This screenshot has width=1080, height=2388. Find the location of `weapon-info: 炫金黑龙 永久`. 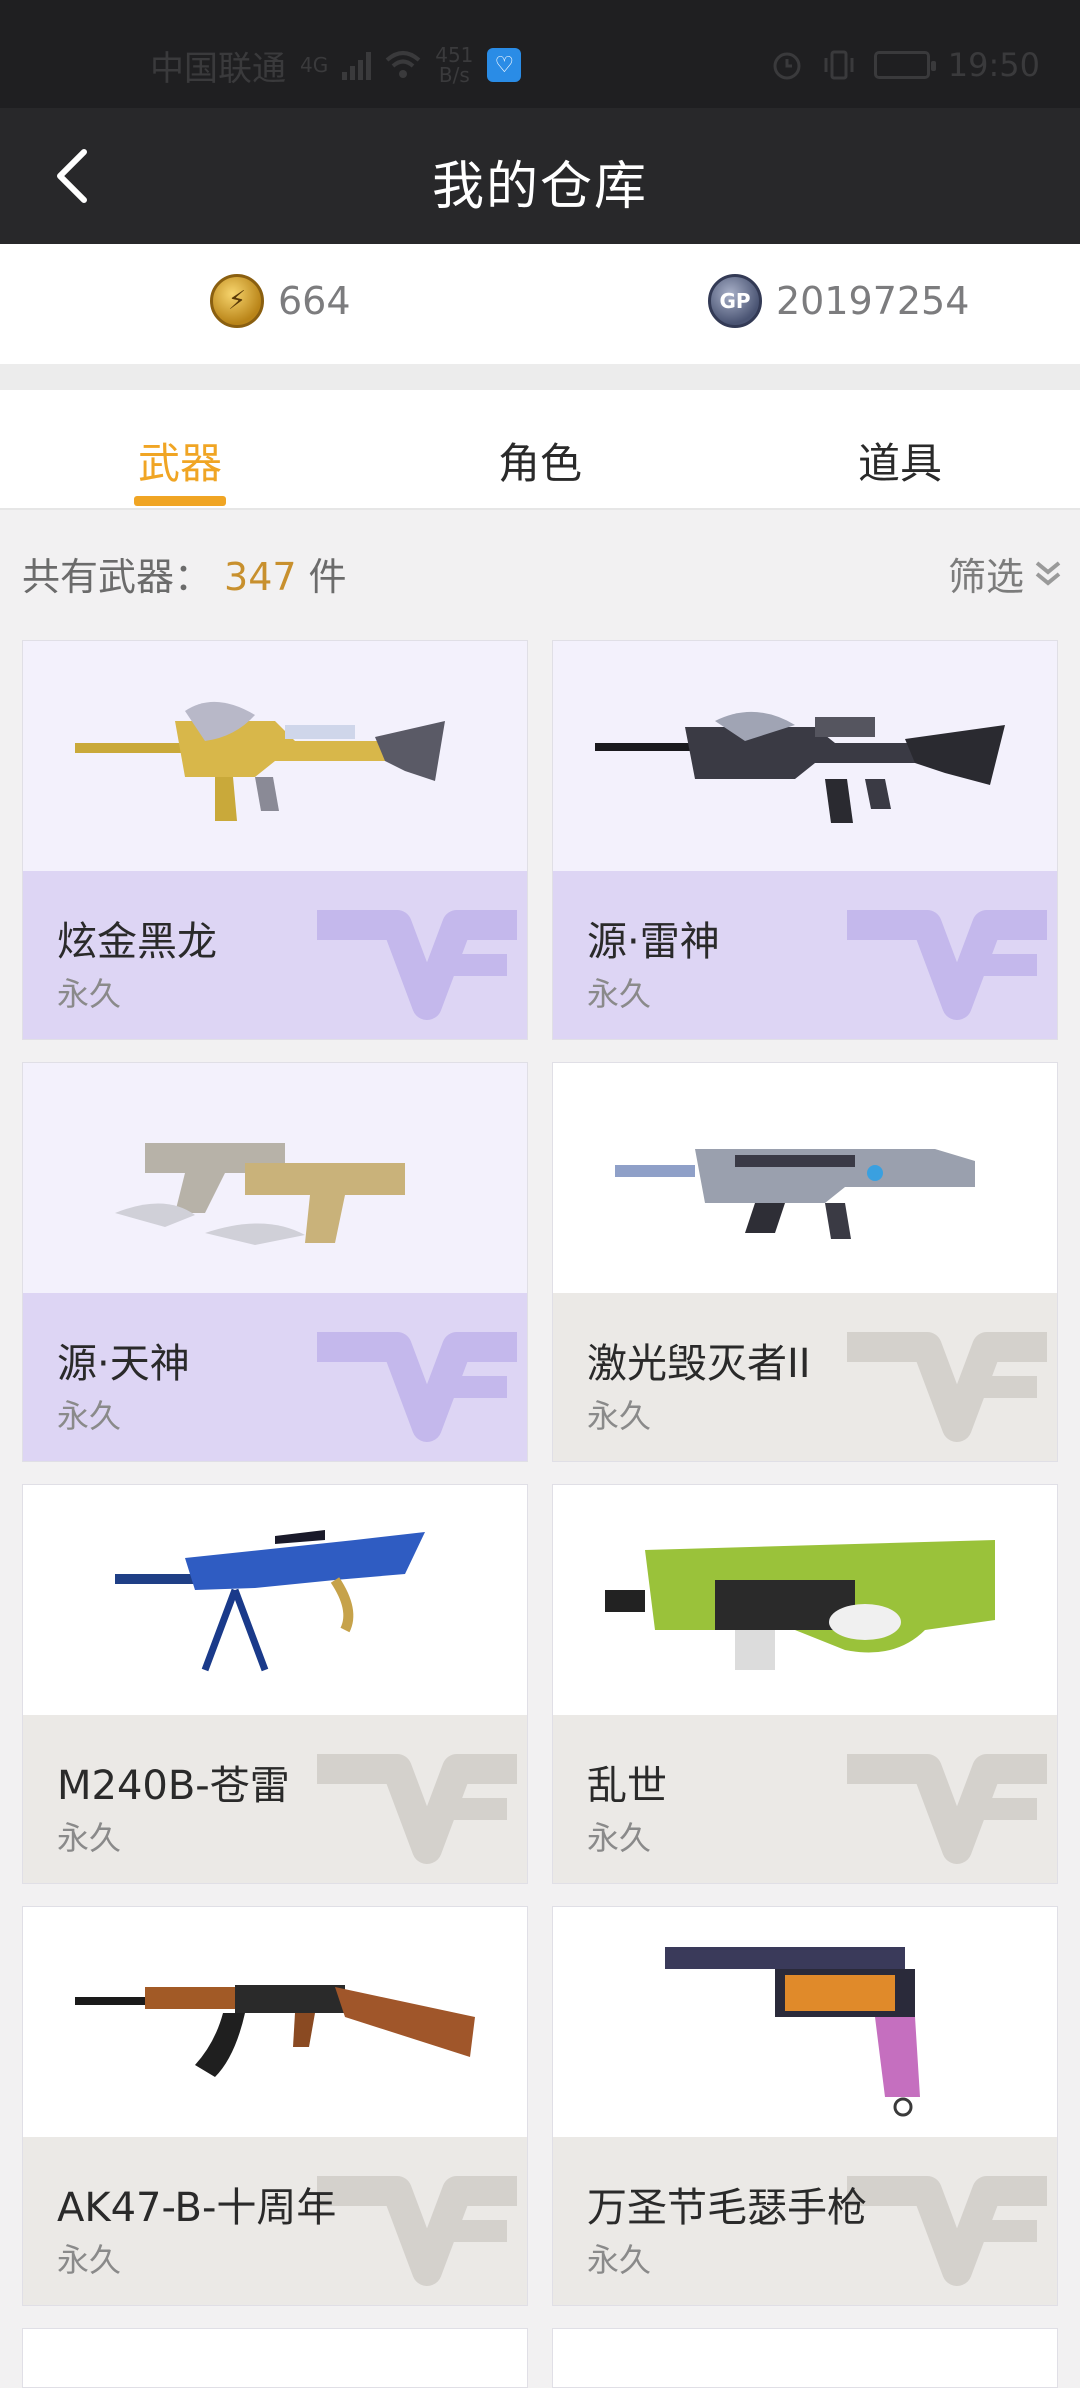

weapon-info: 炫金黑龙 永久 is located at coordinates (275, 955).